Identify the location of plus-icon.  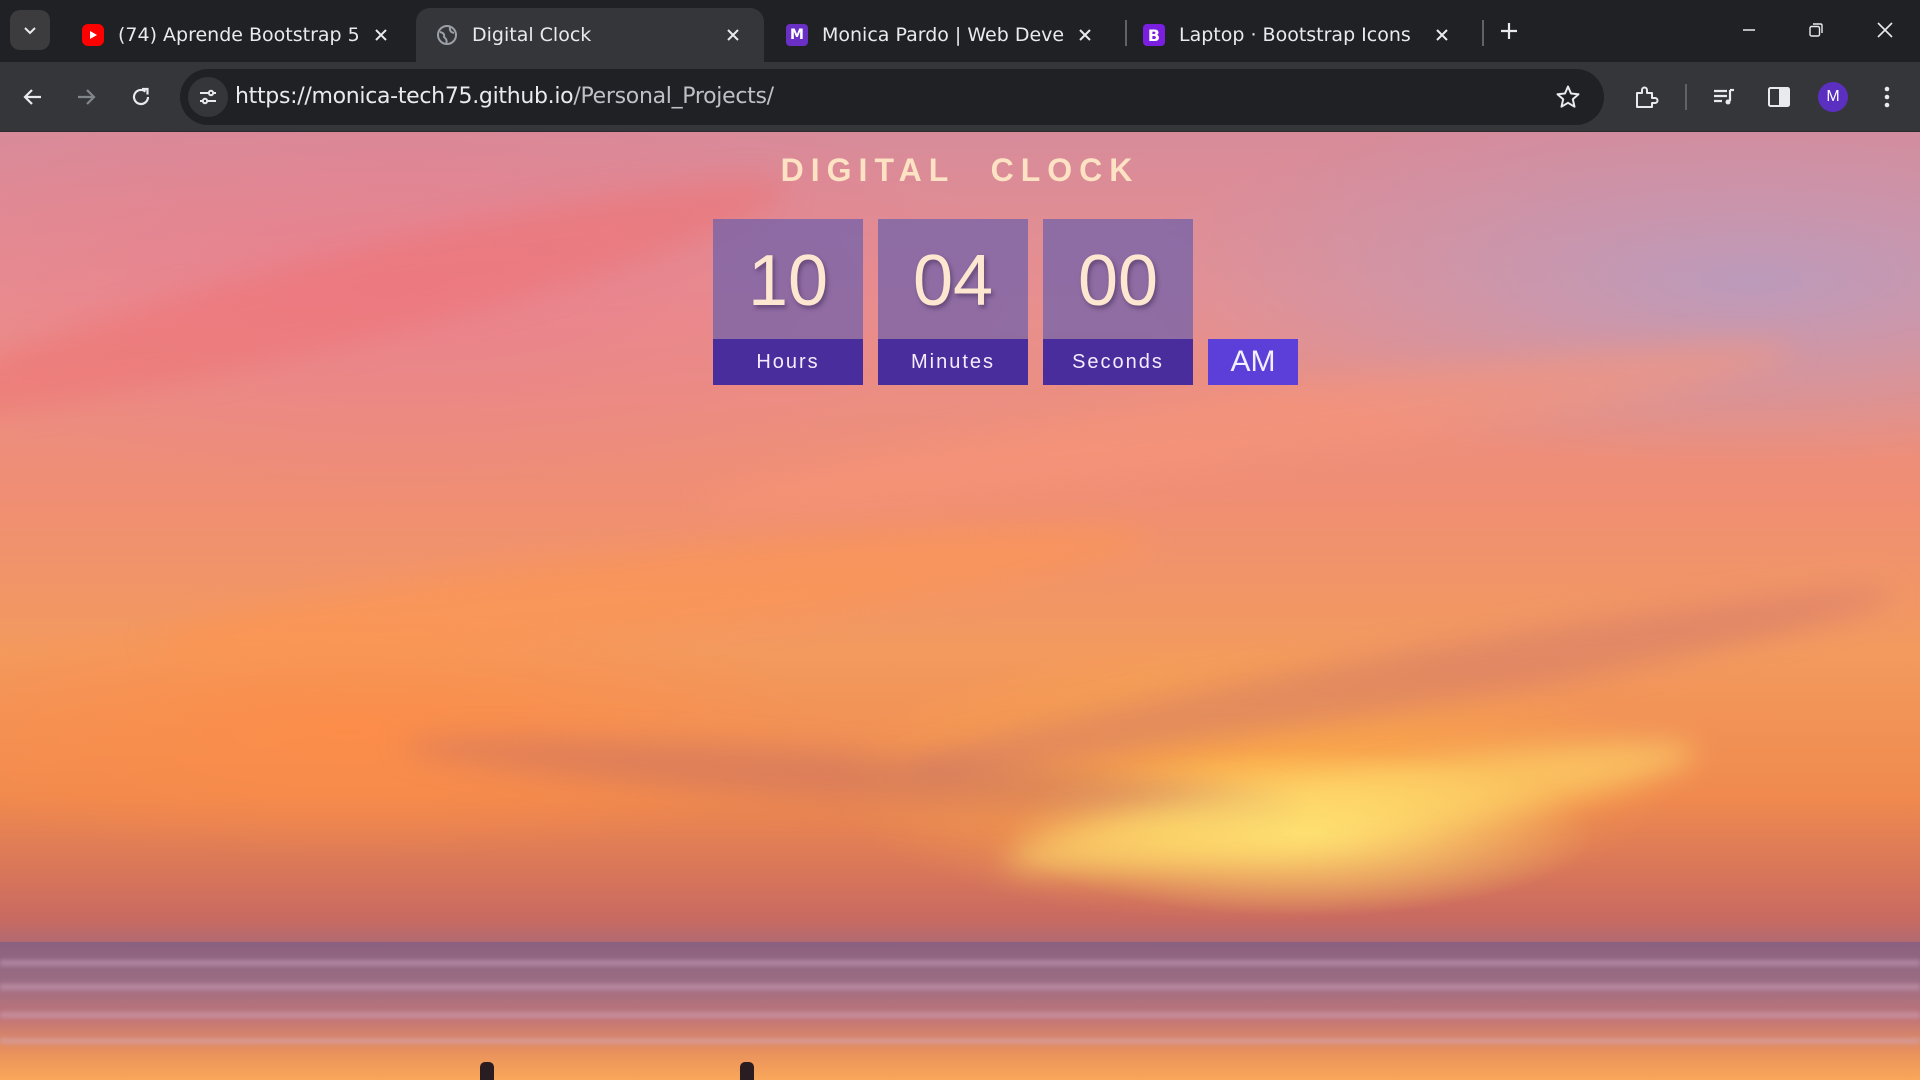
(1509, 31).